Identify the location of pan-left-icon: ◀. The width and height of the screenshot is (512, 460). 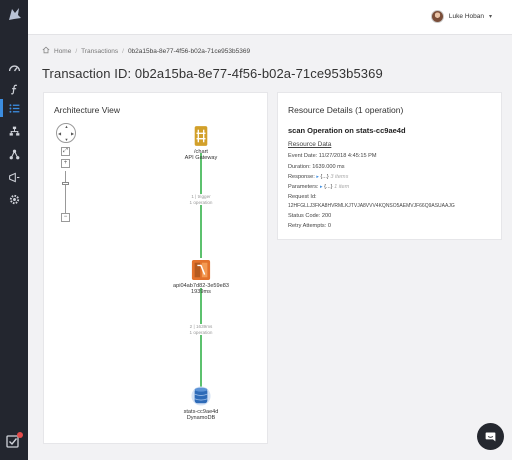
(59, 133).